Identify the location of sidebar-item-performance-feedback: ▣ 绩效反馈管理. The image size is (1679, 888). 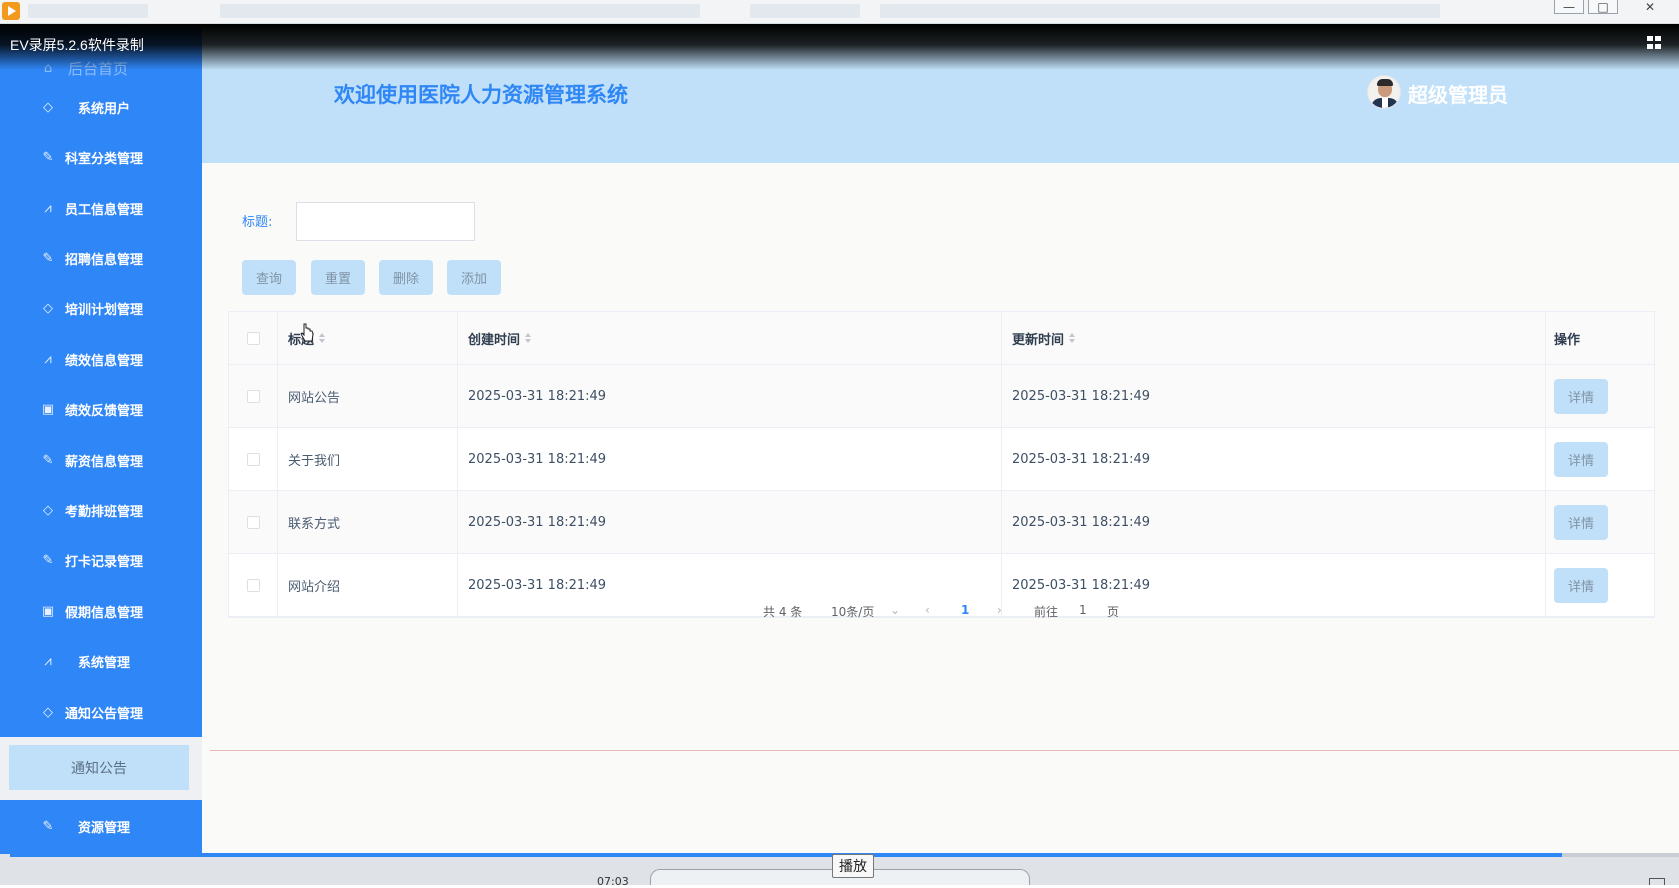
(101, 409).